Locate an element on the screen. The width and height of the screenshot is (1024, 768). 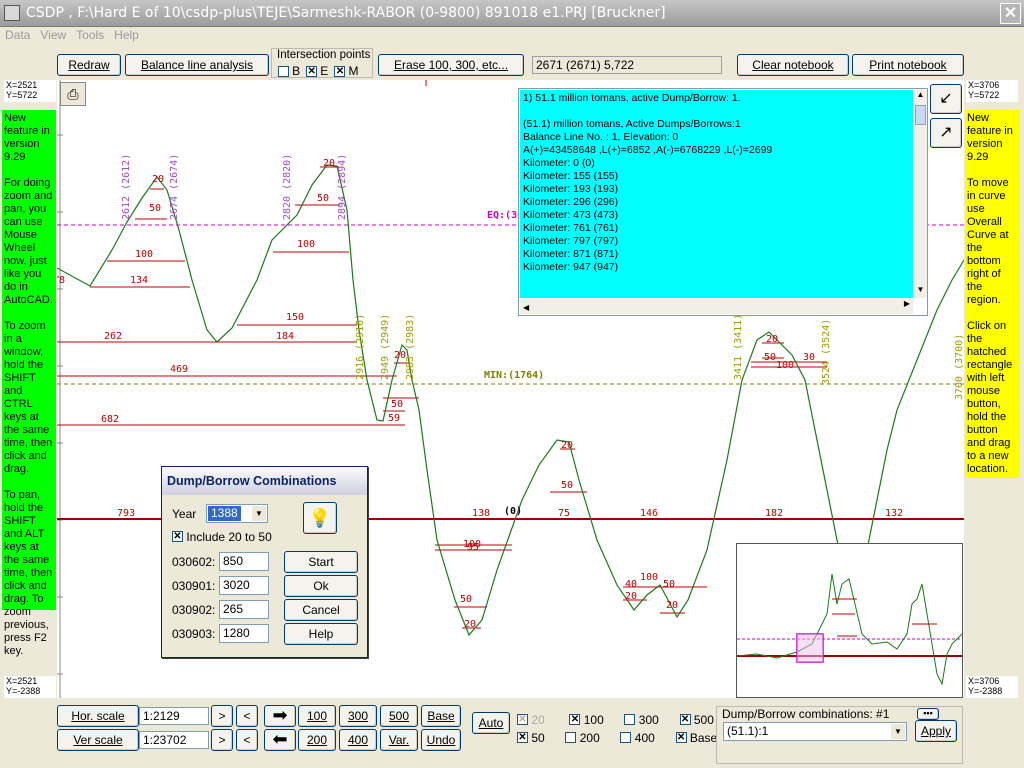
row-value-input: 3020 is located at coordinates (244, 585).